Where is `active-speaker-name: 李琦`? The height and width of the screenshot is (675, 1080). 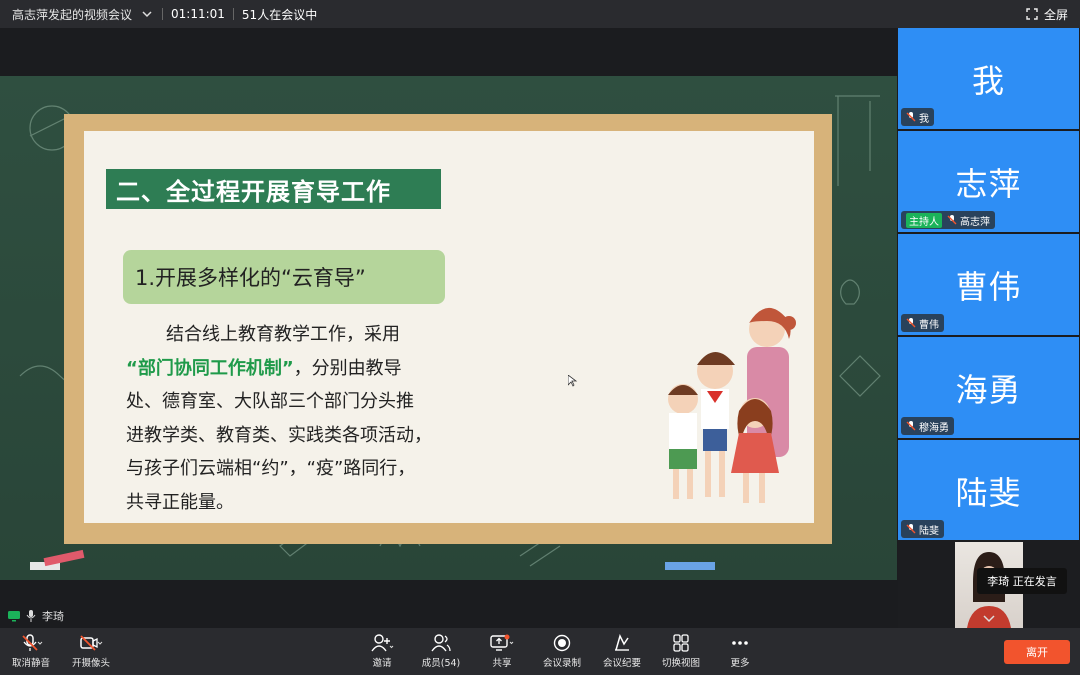
active-speaker-name: 李琦 is located at coordinates (53, 616).